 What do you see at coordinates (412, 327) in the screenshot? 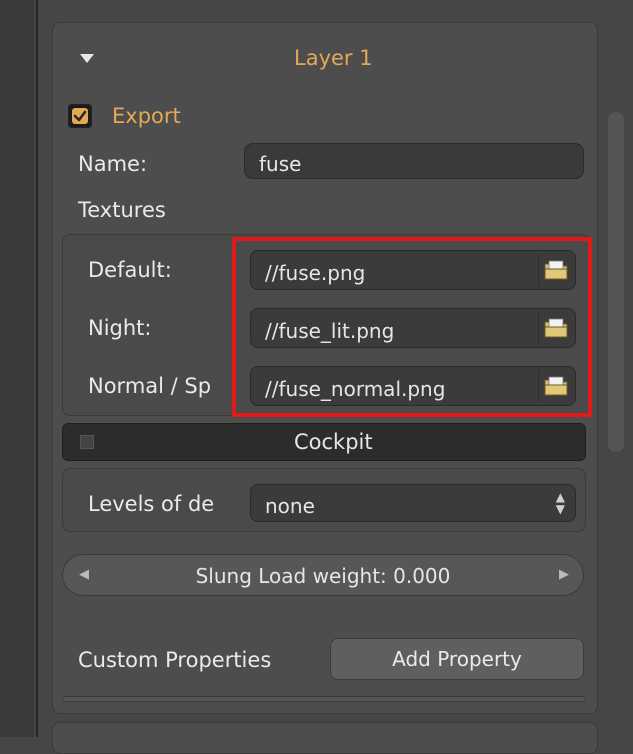
I see `red-highlight-box` at bounding box center [412, 327].